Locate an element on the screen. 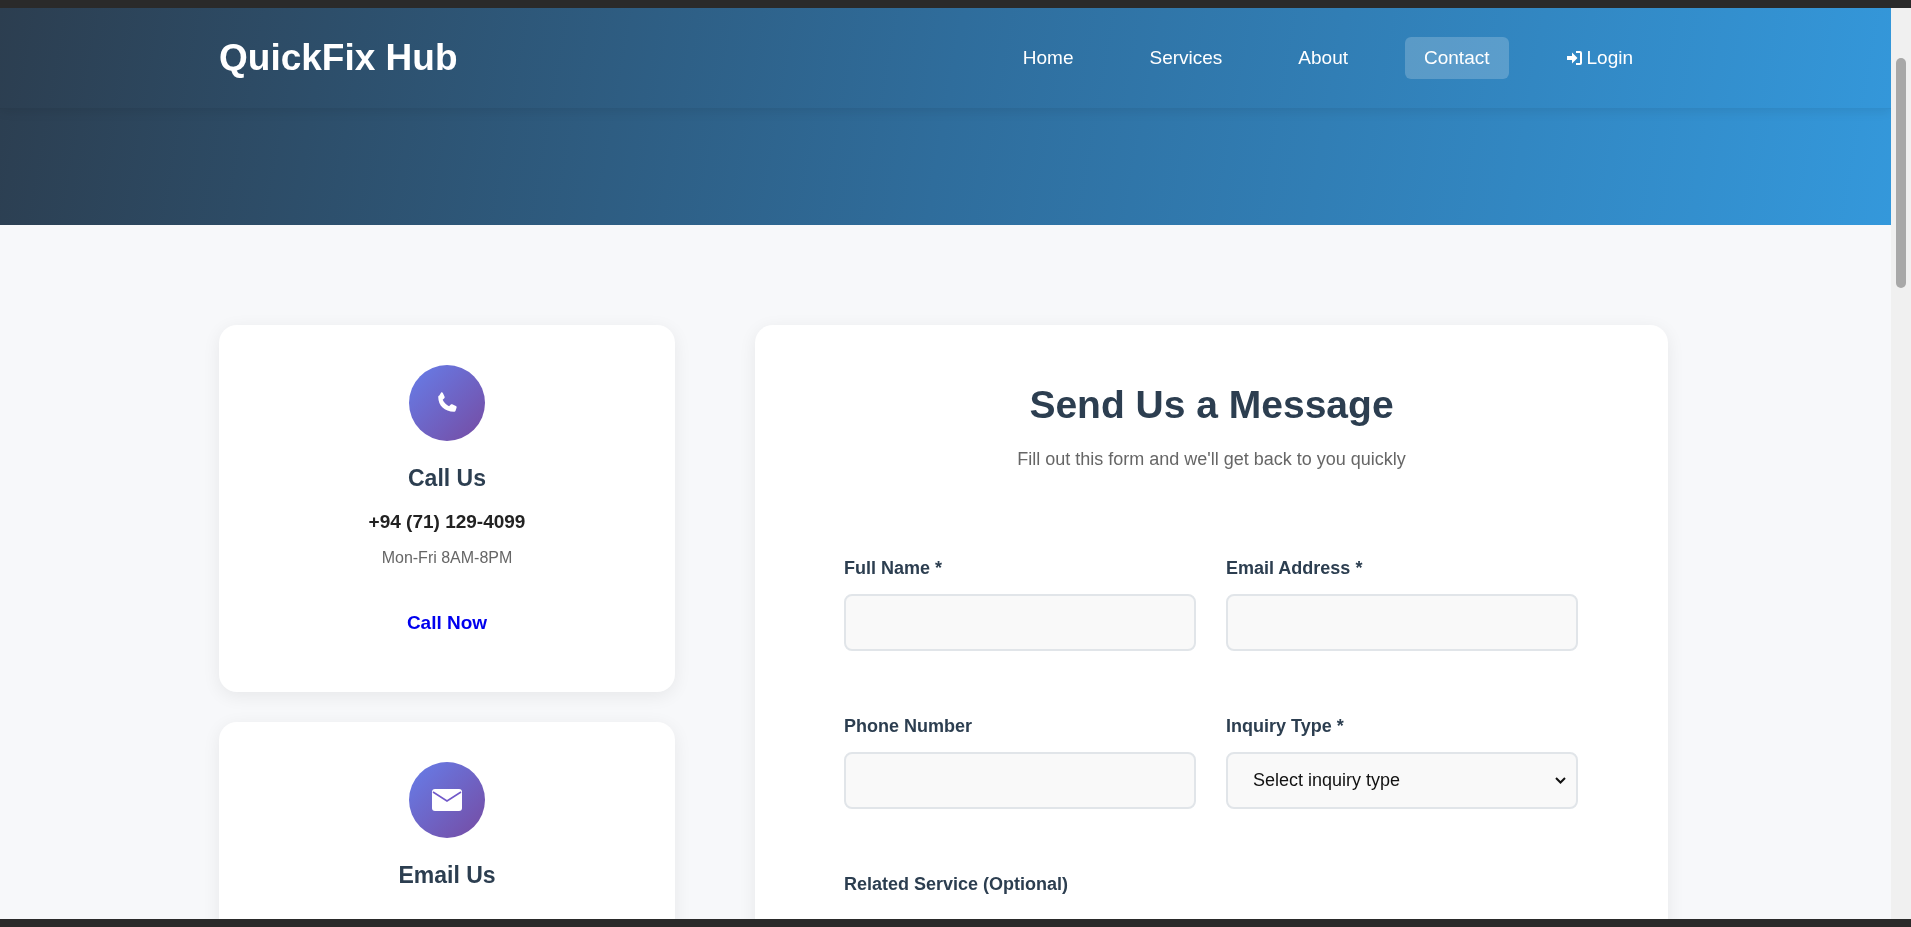 Image resolution: width=1911 pixels, height=927 pixels. field-label: Phone Number is located at coordinates (908, 726).